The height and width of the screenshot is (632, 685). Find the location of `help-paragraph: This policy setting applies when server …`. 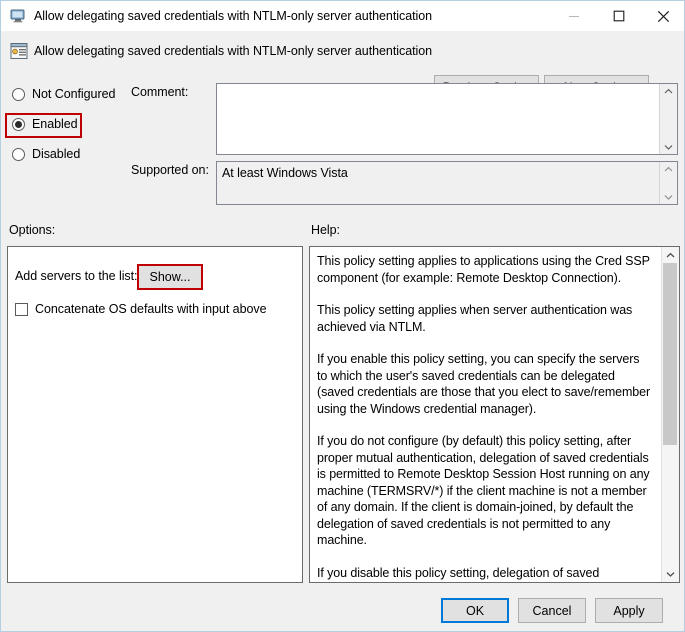

help-paragraph: This policy setting applies when server … is located at coordinates (475, 318).